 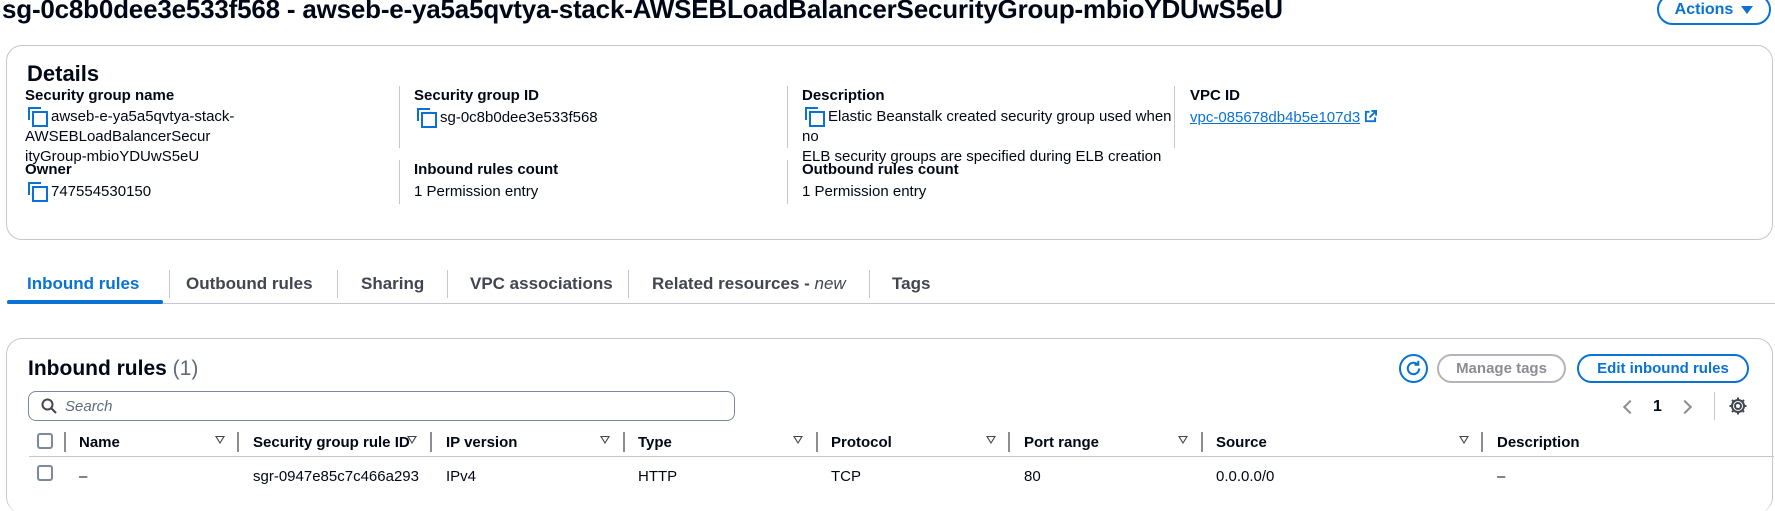 What do you see at coordinates (97, 368) in the screenshot?
I see `rules-title-text: Inbound rules` at bounding box center [97, 368].